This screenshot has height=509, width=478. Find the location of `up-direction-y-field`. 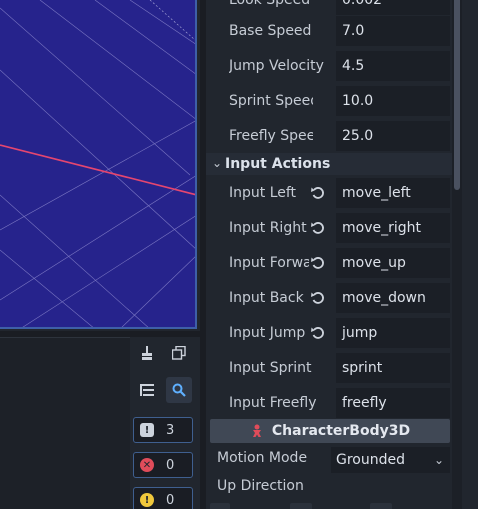

up-direction-y-field is located at coordinates (301, 506).